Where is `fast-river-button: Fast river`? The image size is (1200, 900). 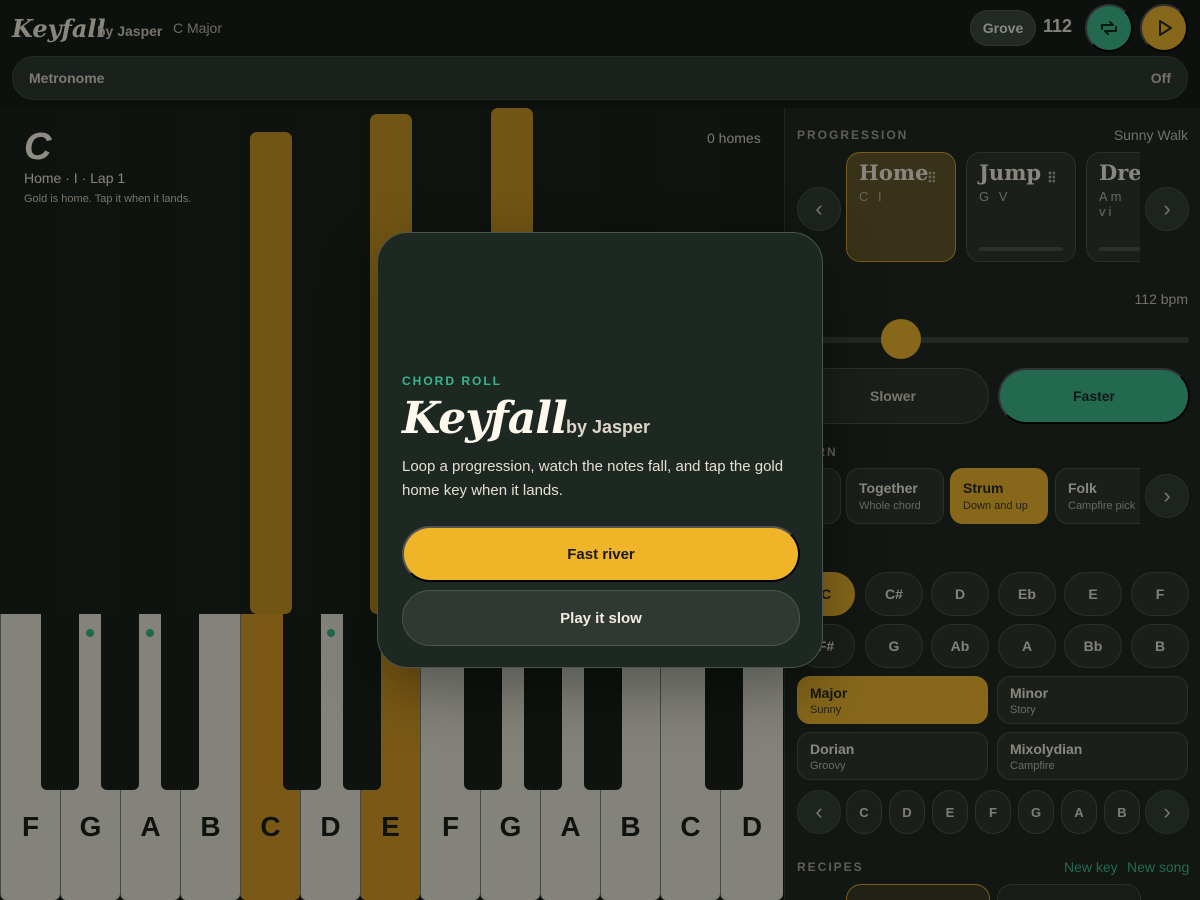 fast-river-button: Fast river is located at coordinates (601, 554).